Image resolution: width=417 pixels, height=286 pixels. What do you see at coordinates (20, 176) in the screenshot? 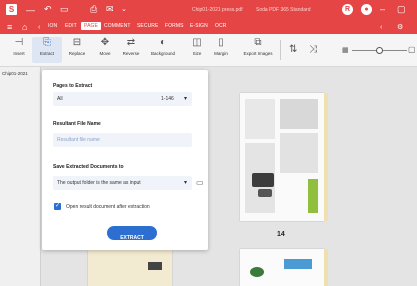
I see `document-sidebar: Chip01-2021` at bounding box center [20, 176].